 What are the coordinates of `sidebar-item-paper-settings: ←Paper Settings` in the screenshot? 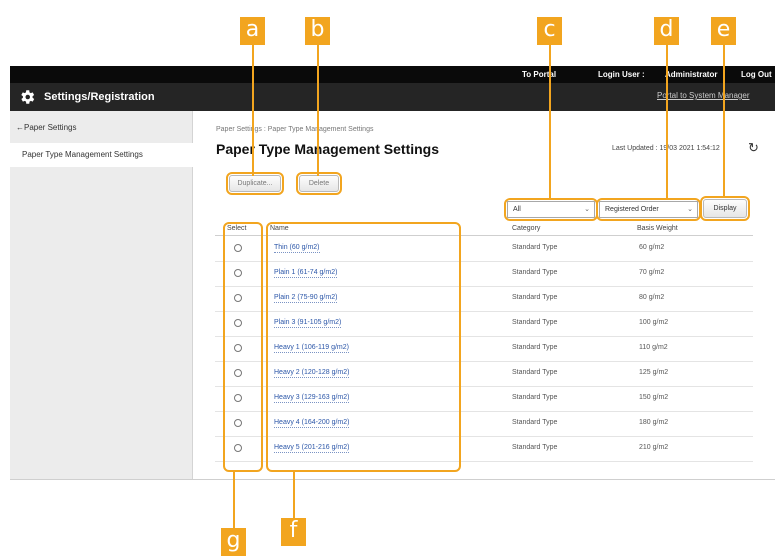 It's located at (46, 127).